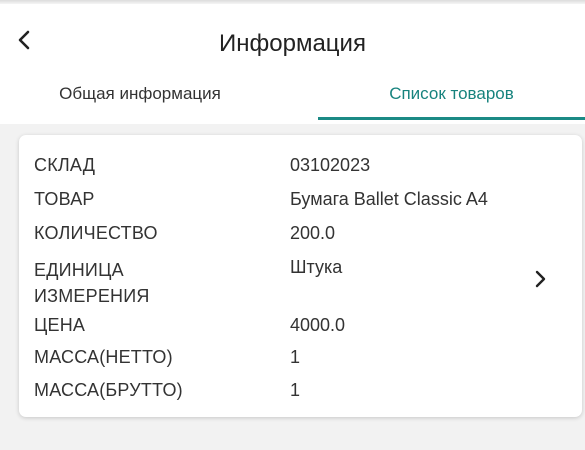 The image size is (585, 450). I want to click on field-label: СКЛАД, so click(65, 165).